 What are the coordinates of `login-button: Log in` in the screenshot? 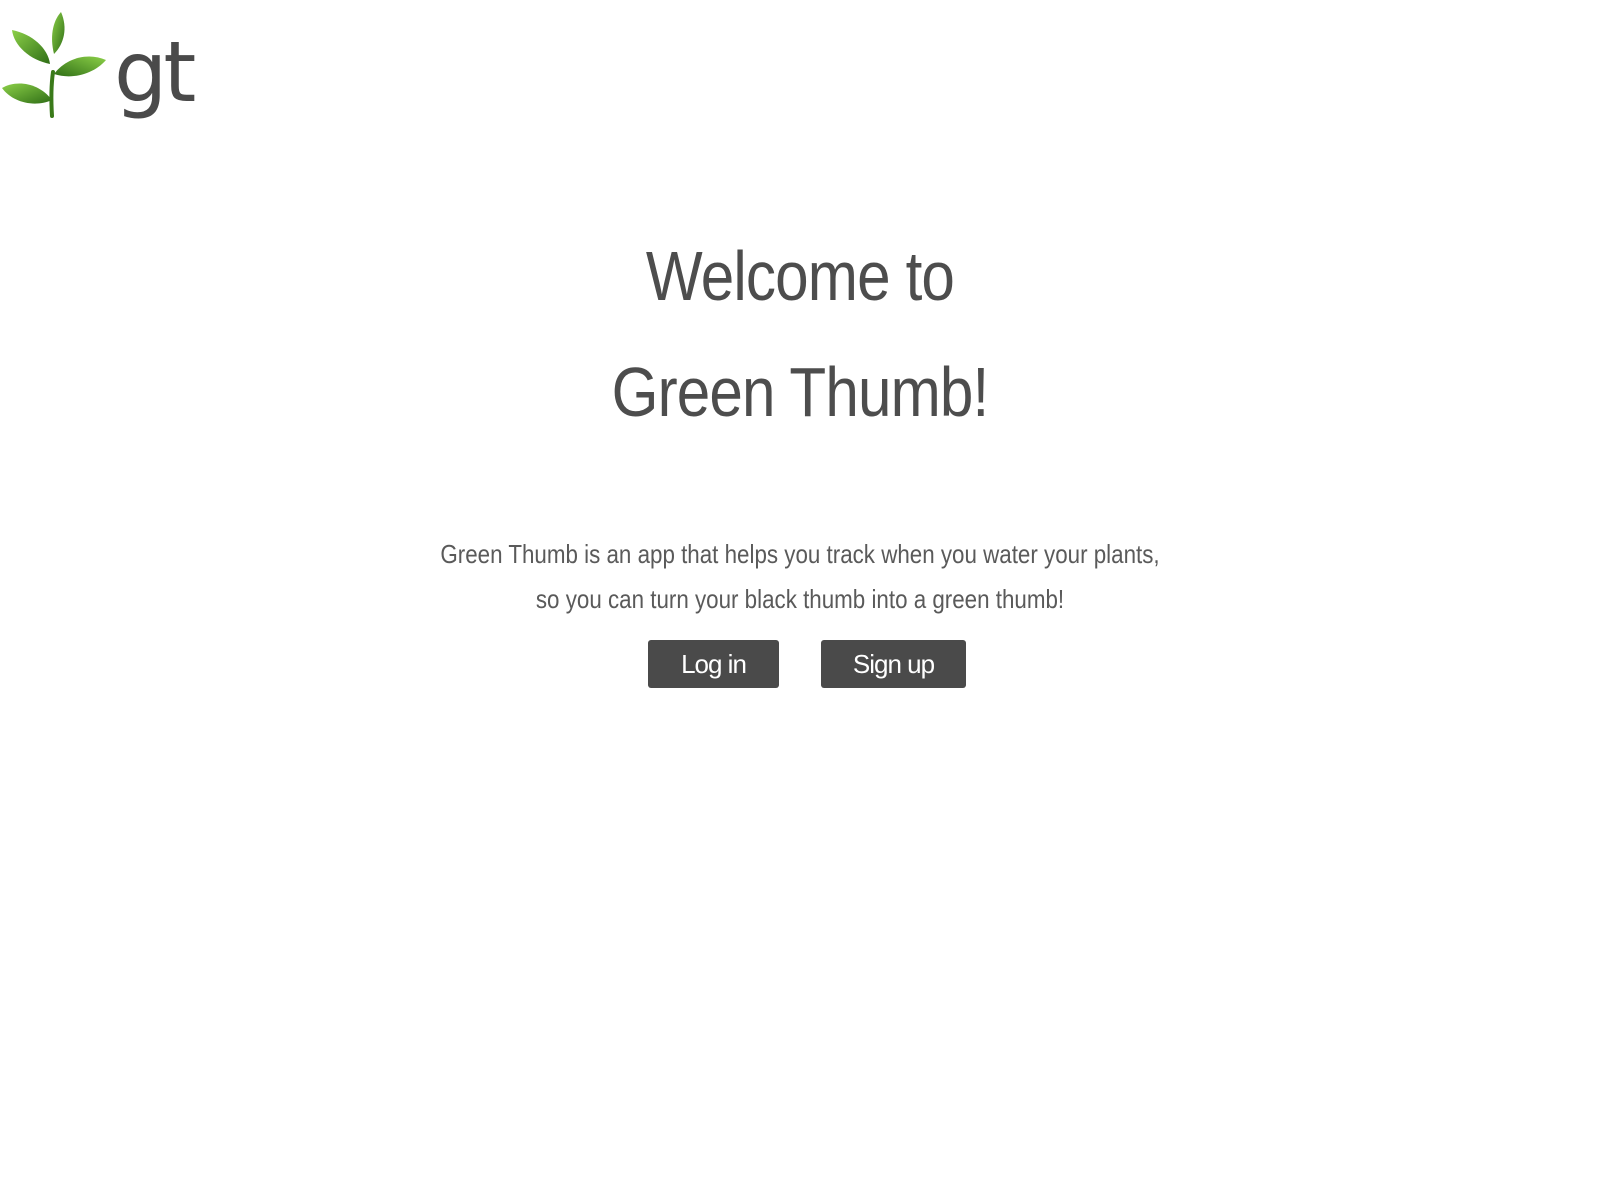 It's located at (713, 664).